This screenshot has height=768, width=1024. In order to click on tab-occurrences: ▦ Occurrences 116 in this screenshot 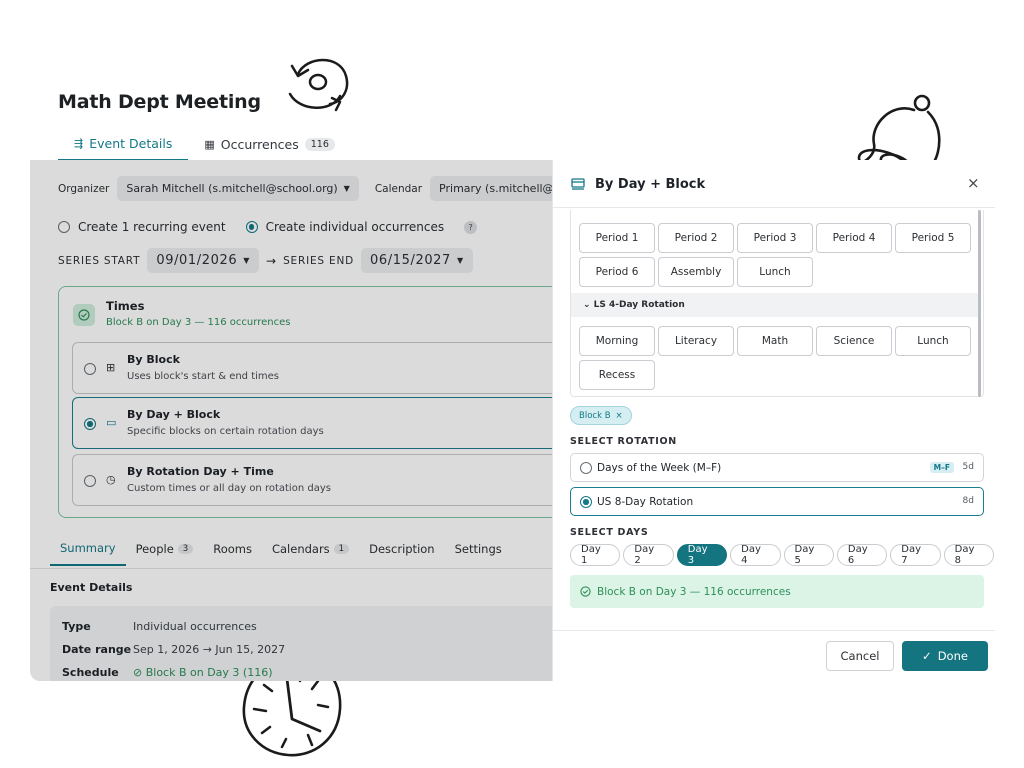, I will do `click(269, 144)`.